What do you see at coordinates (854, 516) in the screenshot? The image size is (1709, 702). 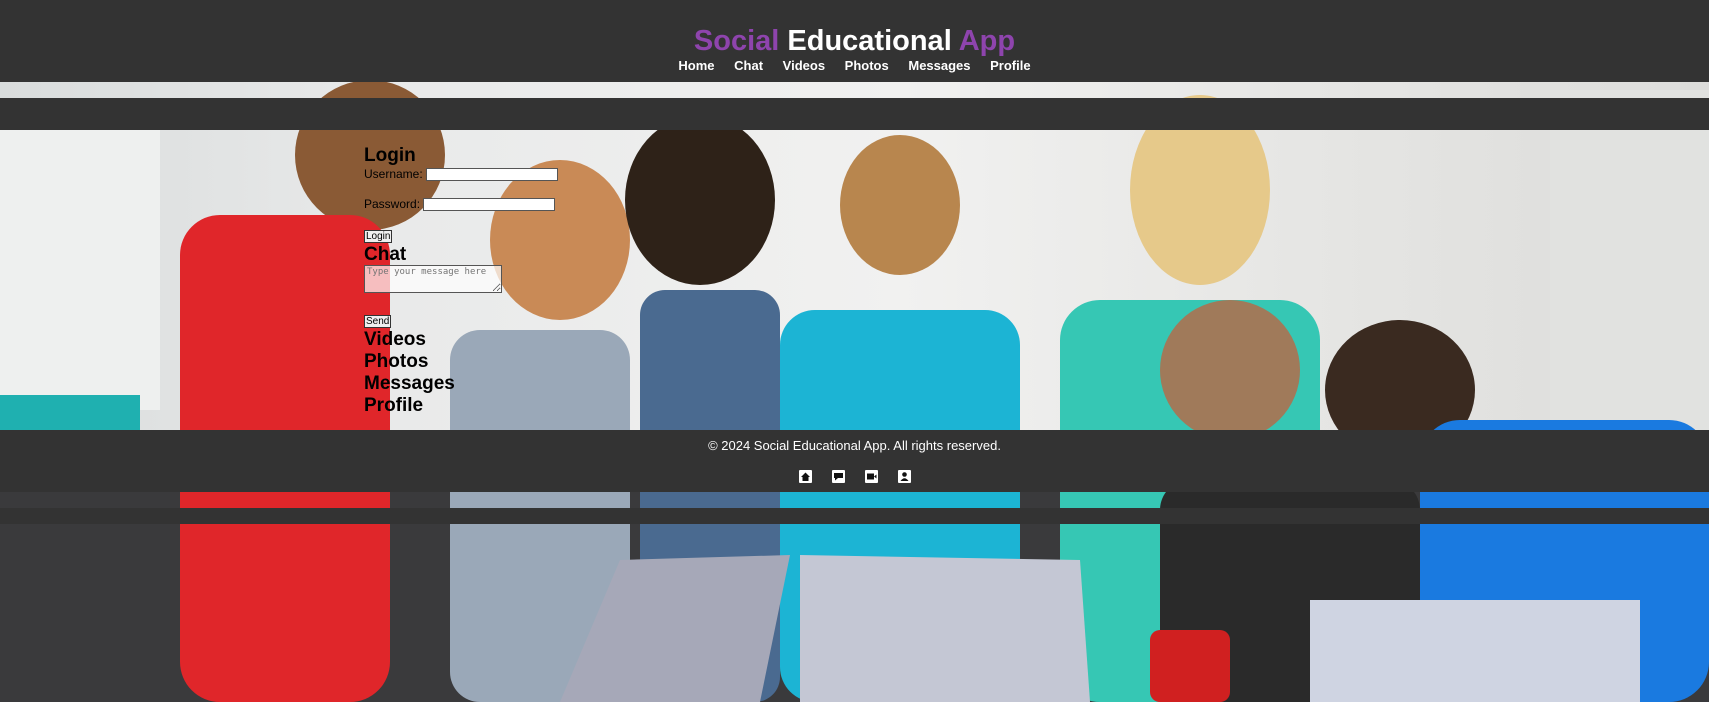 I see `lower-band` at bounding box center [854, 516].